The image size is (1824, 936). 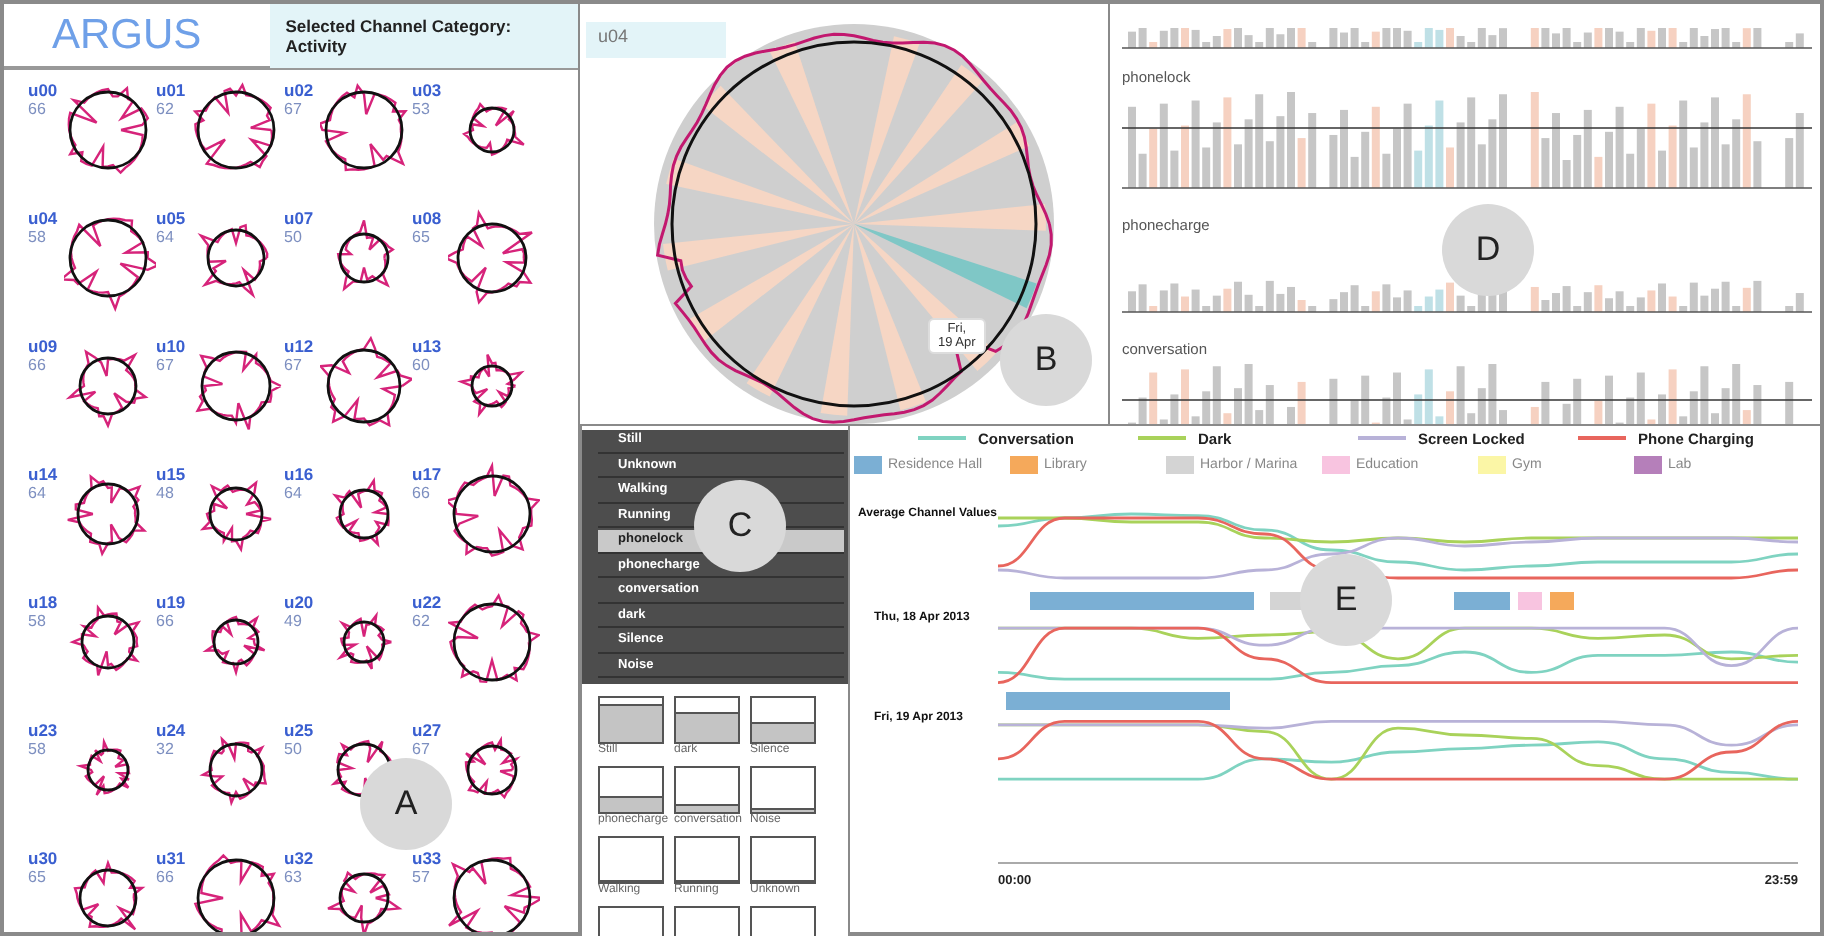 What do you see at coordinates (422, 877) in the screenshot?
I see `user-count: 57` at bounding box center [422, 877].